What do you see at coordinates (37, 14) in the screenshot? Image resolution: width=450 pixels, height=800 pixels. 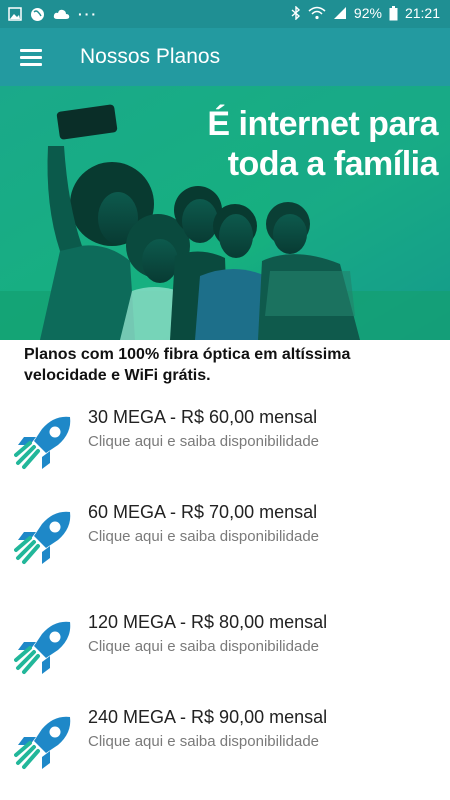 I see `globe-icon` at bounding box center [37, 14].